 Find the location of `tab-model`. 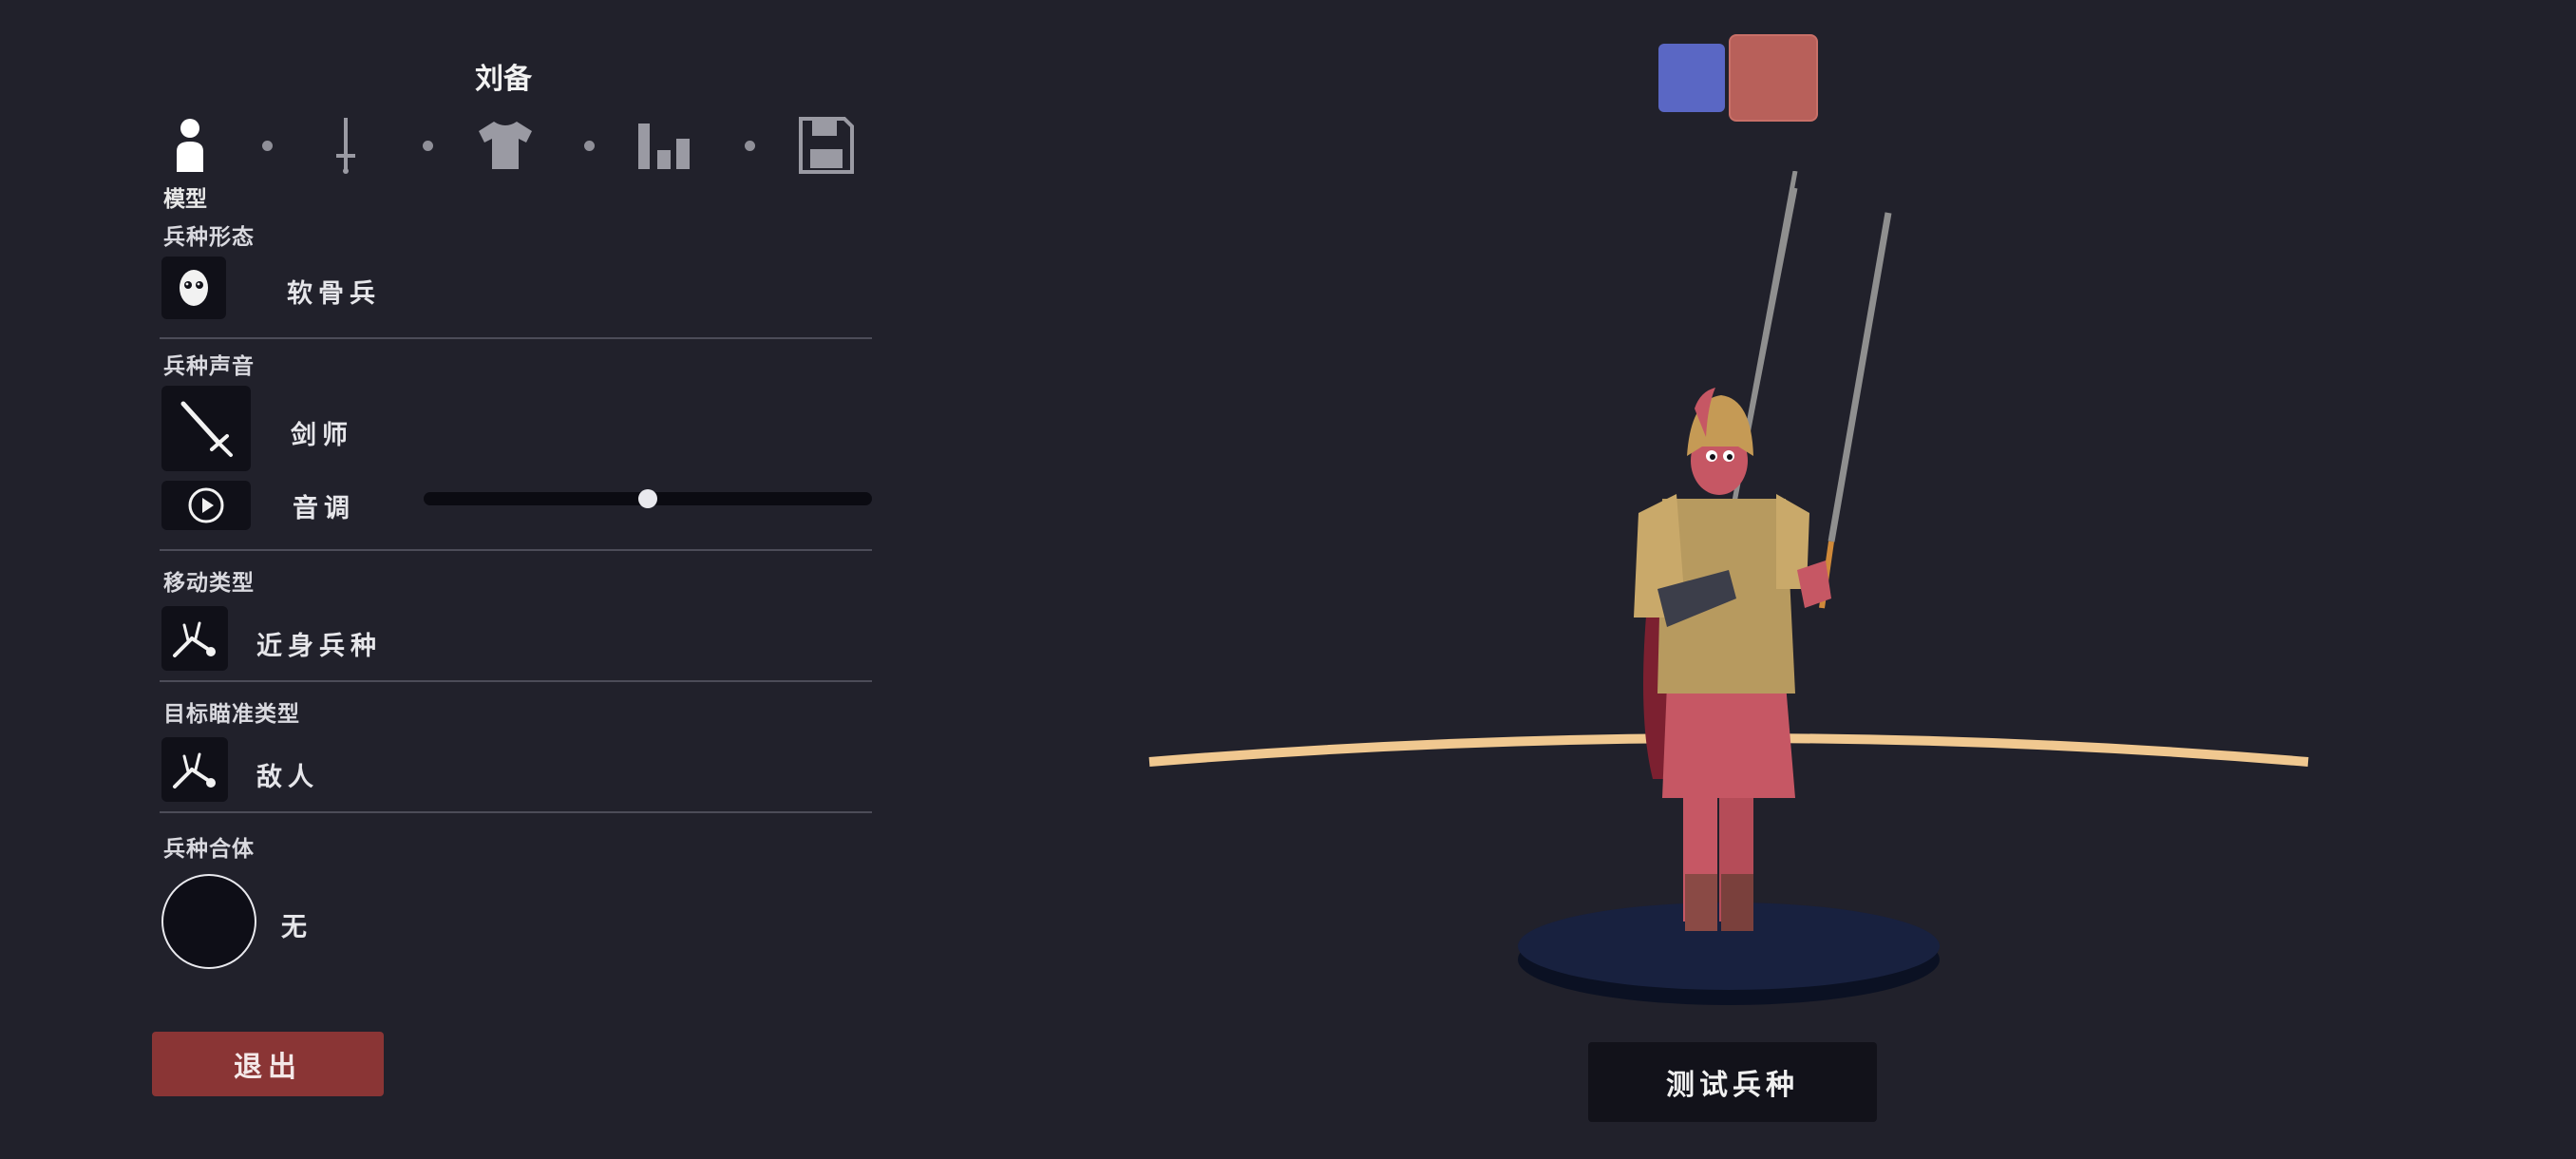

tab-model is located at coordinates (189, 145).